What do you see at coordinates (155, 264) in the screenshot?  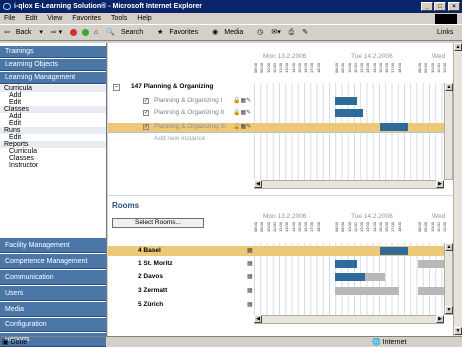 I see `room-item: 1 St. Moritz` at bounding box center [155, 264].